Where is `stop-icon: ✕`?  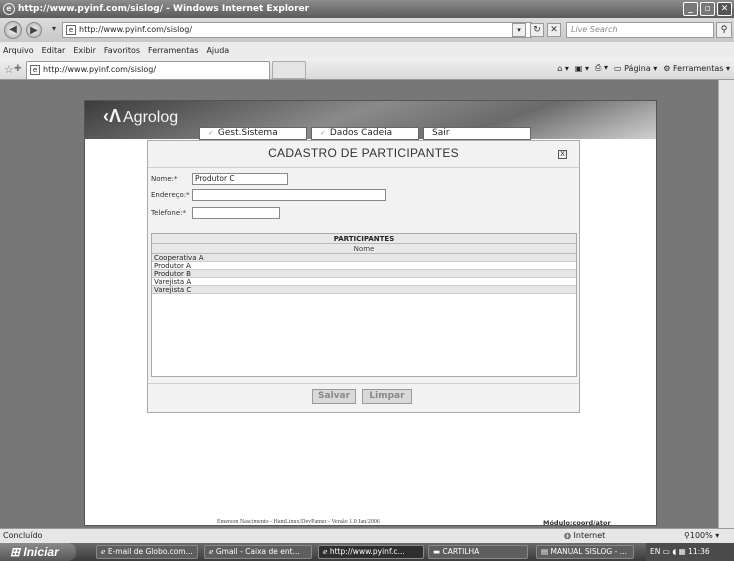
stop-icon: ✕ is located at coordinates (554, 30).